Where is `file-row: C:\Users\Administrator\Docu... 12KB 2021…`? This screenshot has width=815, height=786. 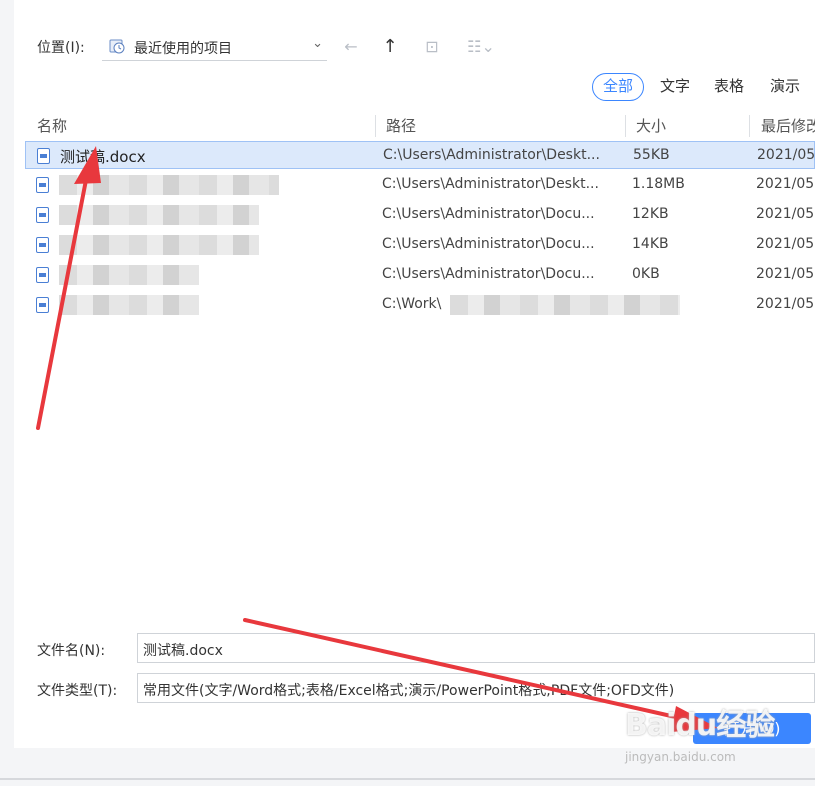
file-row: C:\Users\Administrator\Docu... 12KB 2021… is located at coordinates (420, 215).